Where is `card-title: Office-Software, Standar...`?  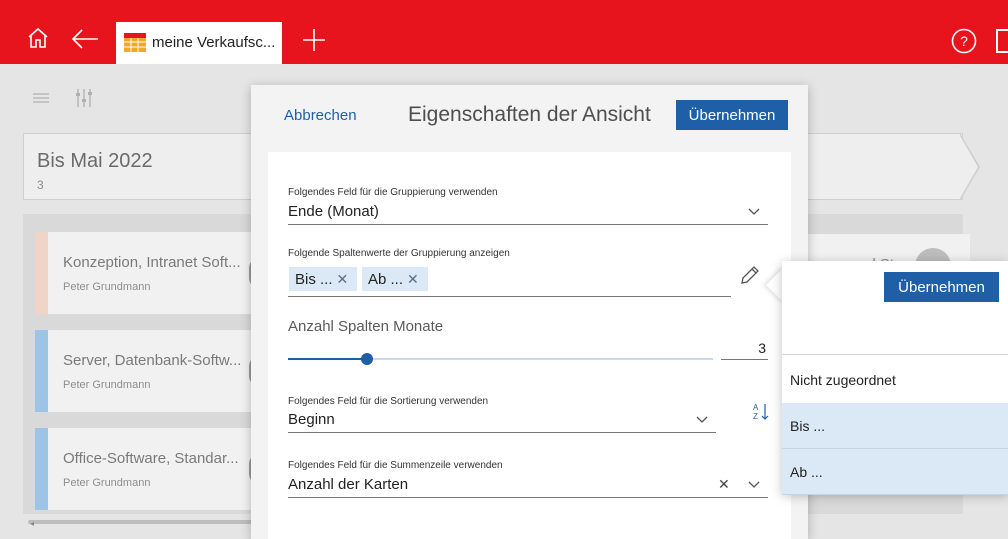 card-title: Office-Software, Standar... is located at coordinates (151, 458).